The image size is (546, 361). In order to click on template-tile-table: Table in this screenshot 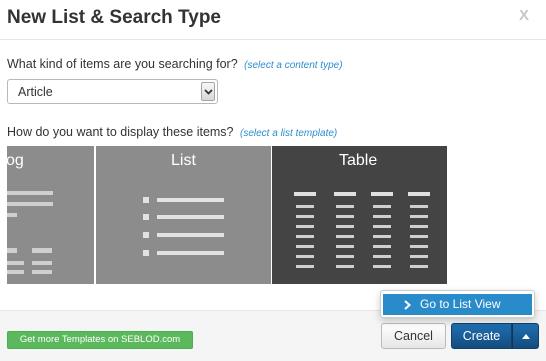, I will do `click(359, 215)`.